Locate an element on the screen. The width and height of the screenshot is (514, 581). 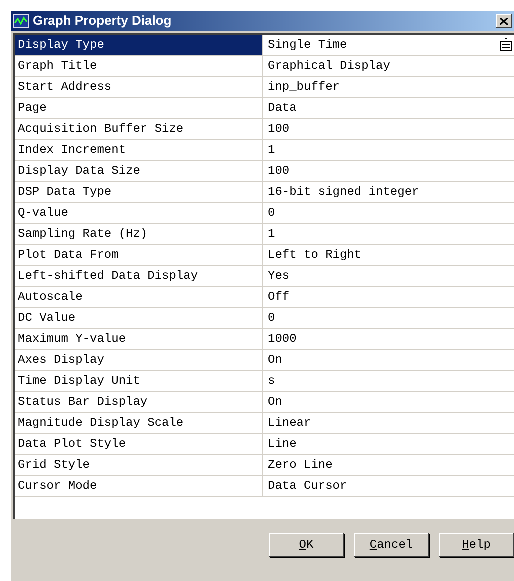
property-name: DSP Data Type is located at coordinates (139, 192).